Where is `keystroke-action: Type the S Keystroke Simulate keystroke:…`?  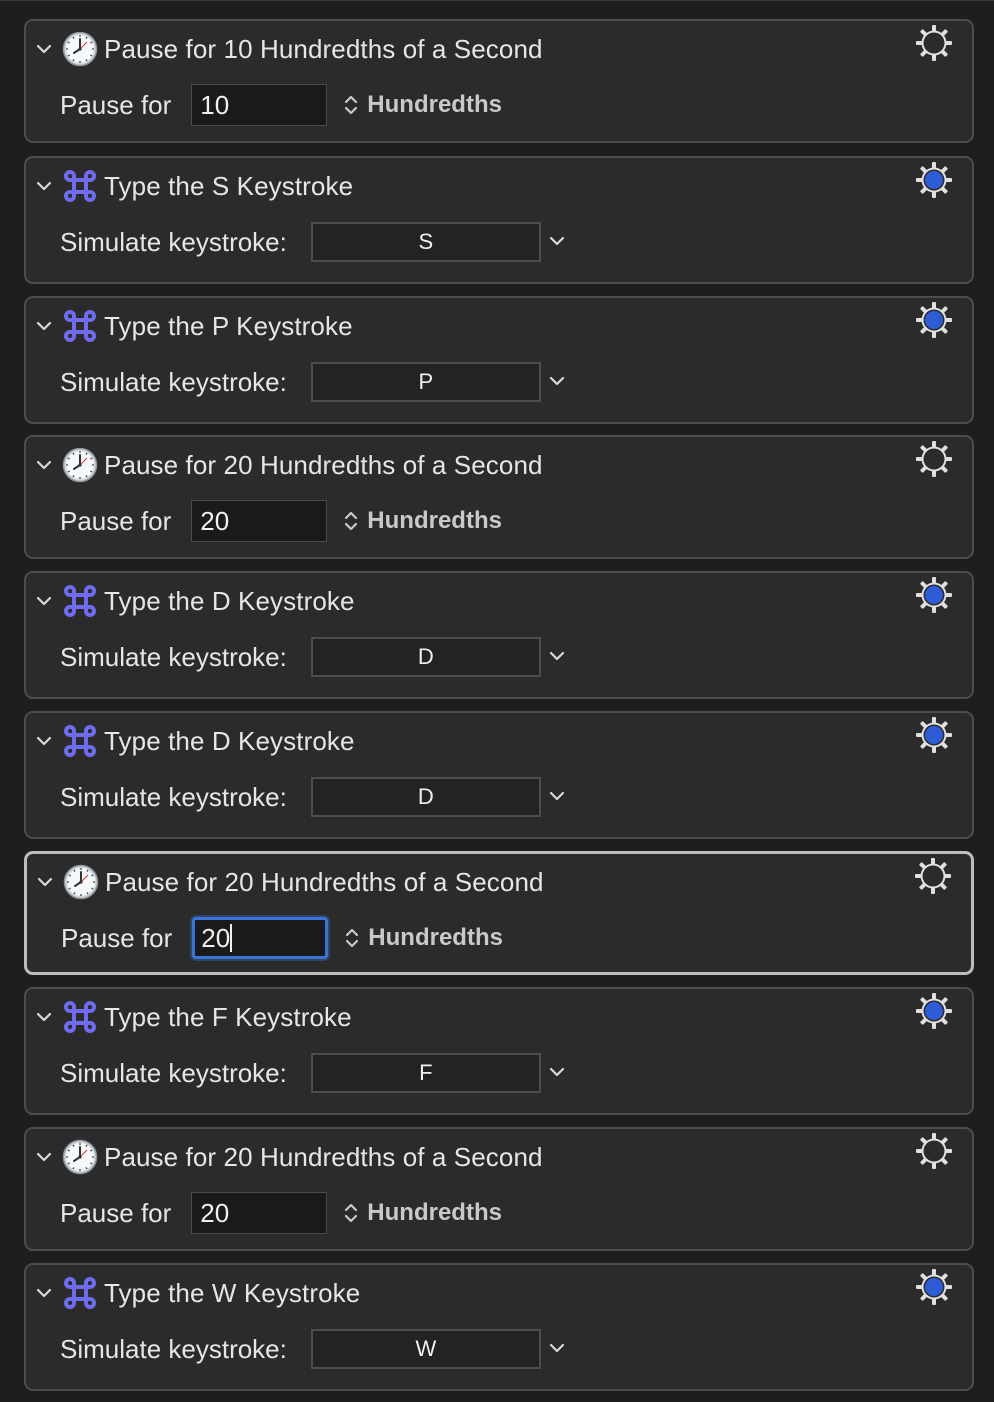 keystroke-action: Type the S Keystroke Simulate keystroke:… is located at coordinates (499, 220).